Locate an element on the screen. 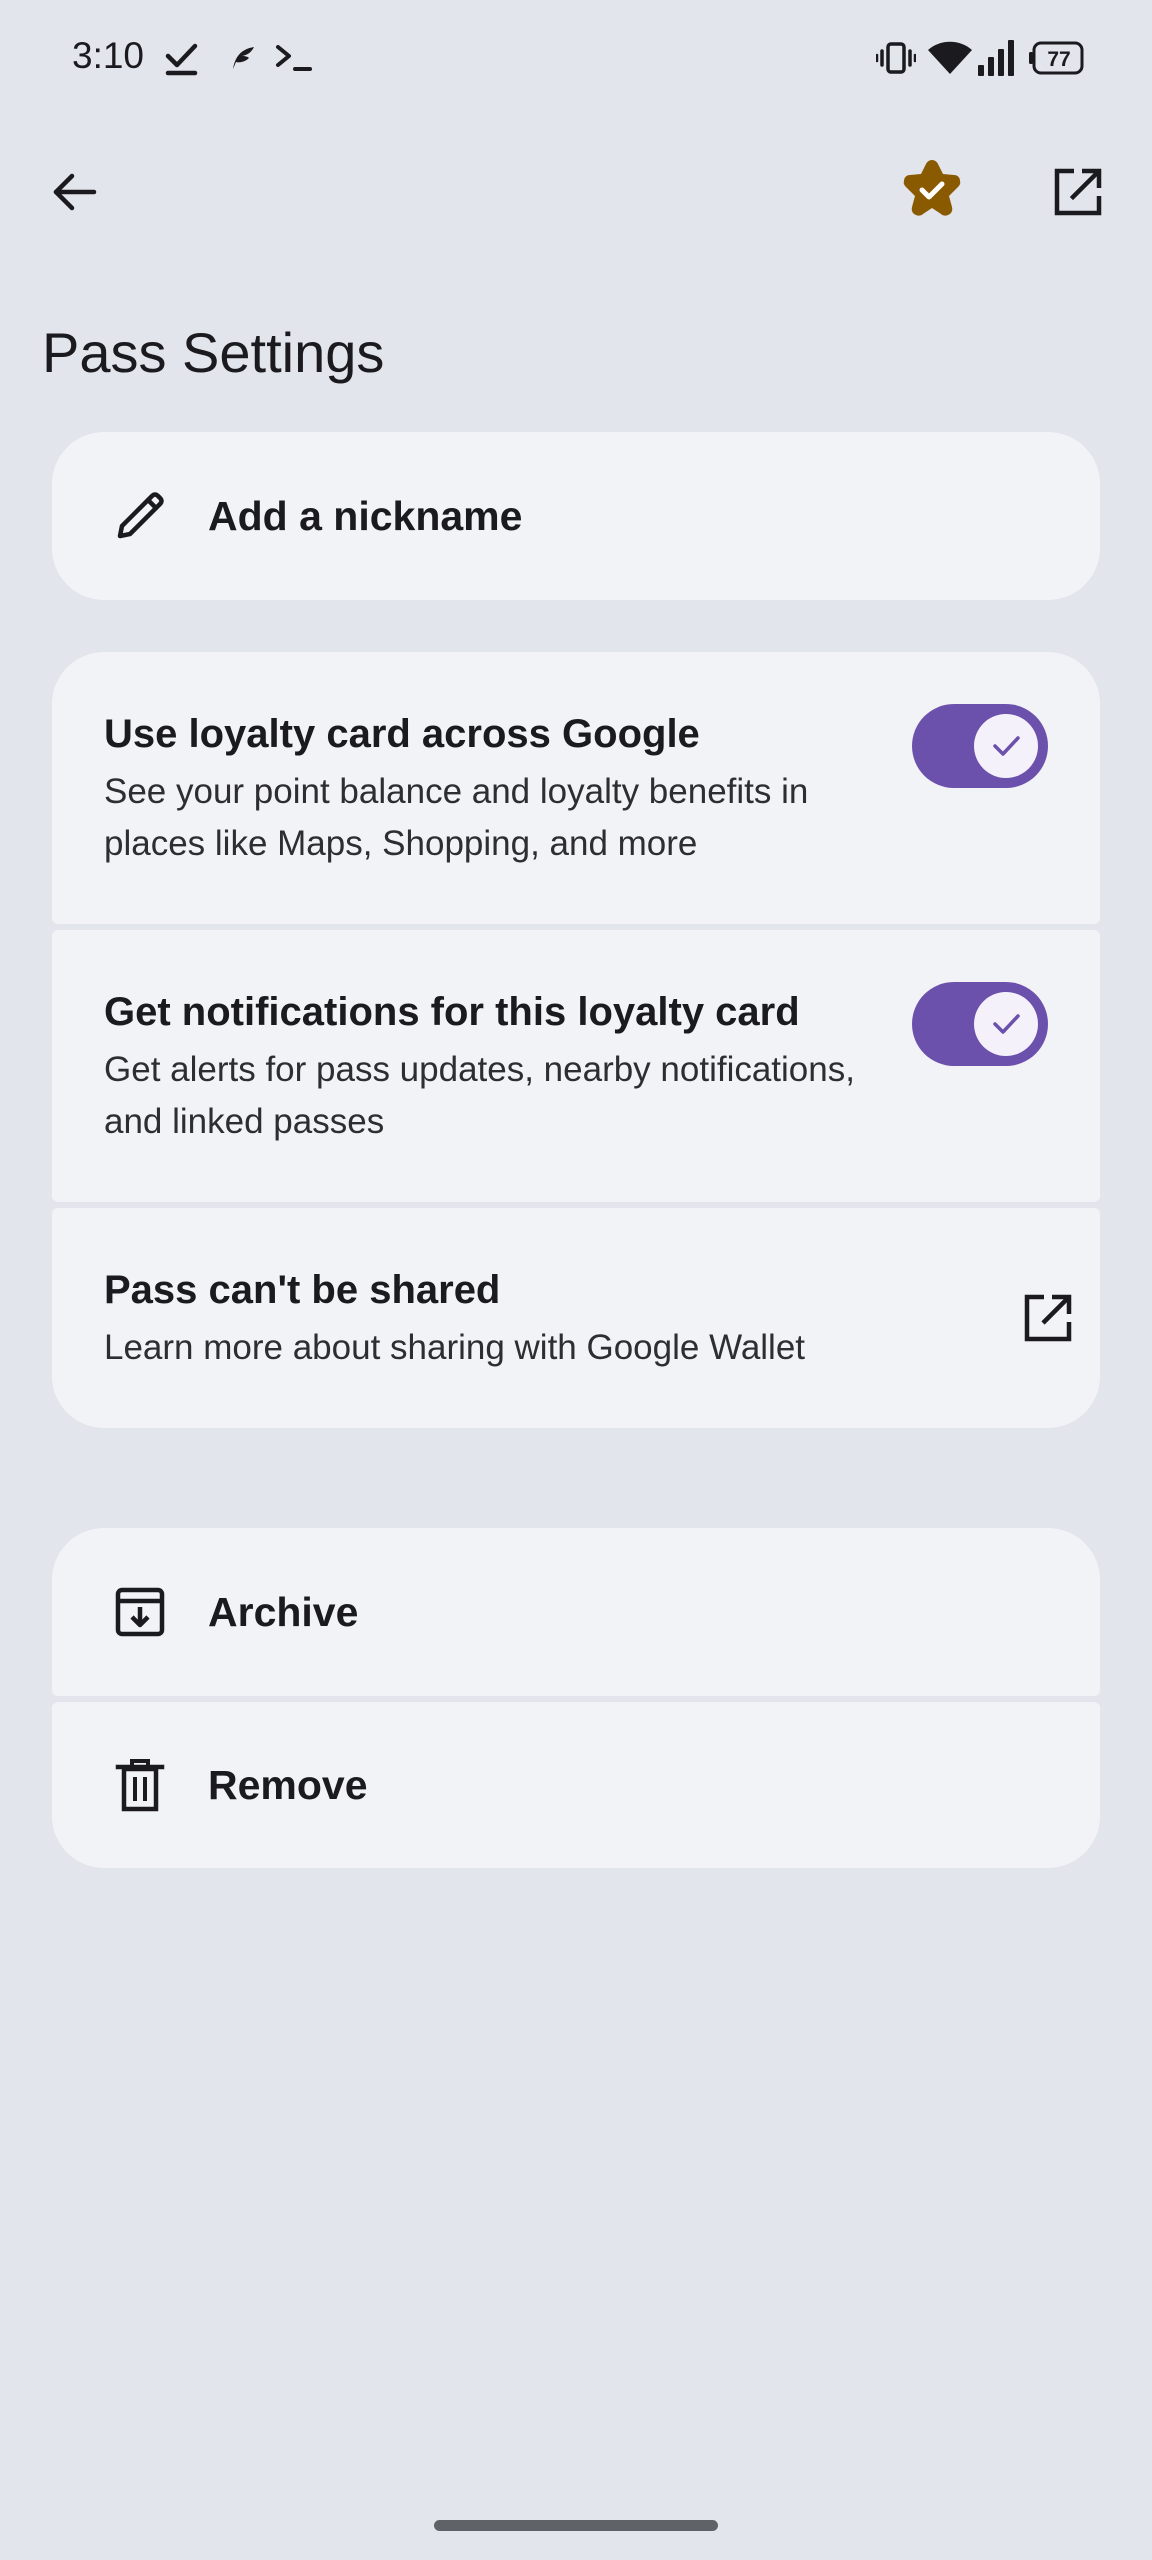 The image size is (1152, 2560). signal-icon is located at coordinates (996, 58).